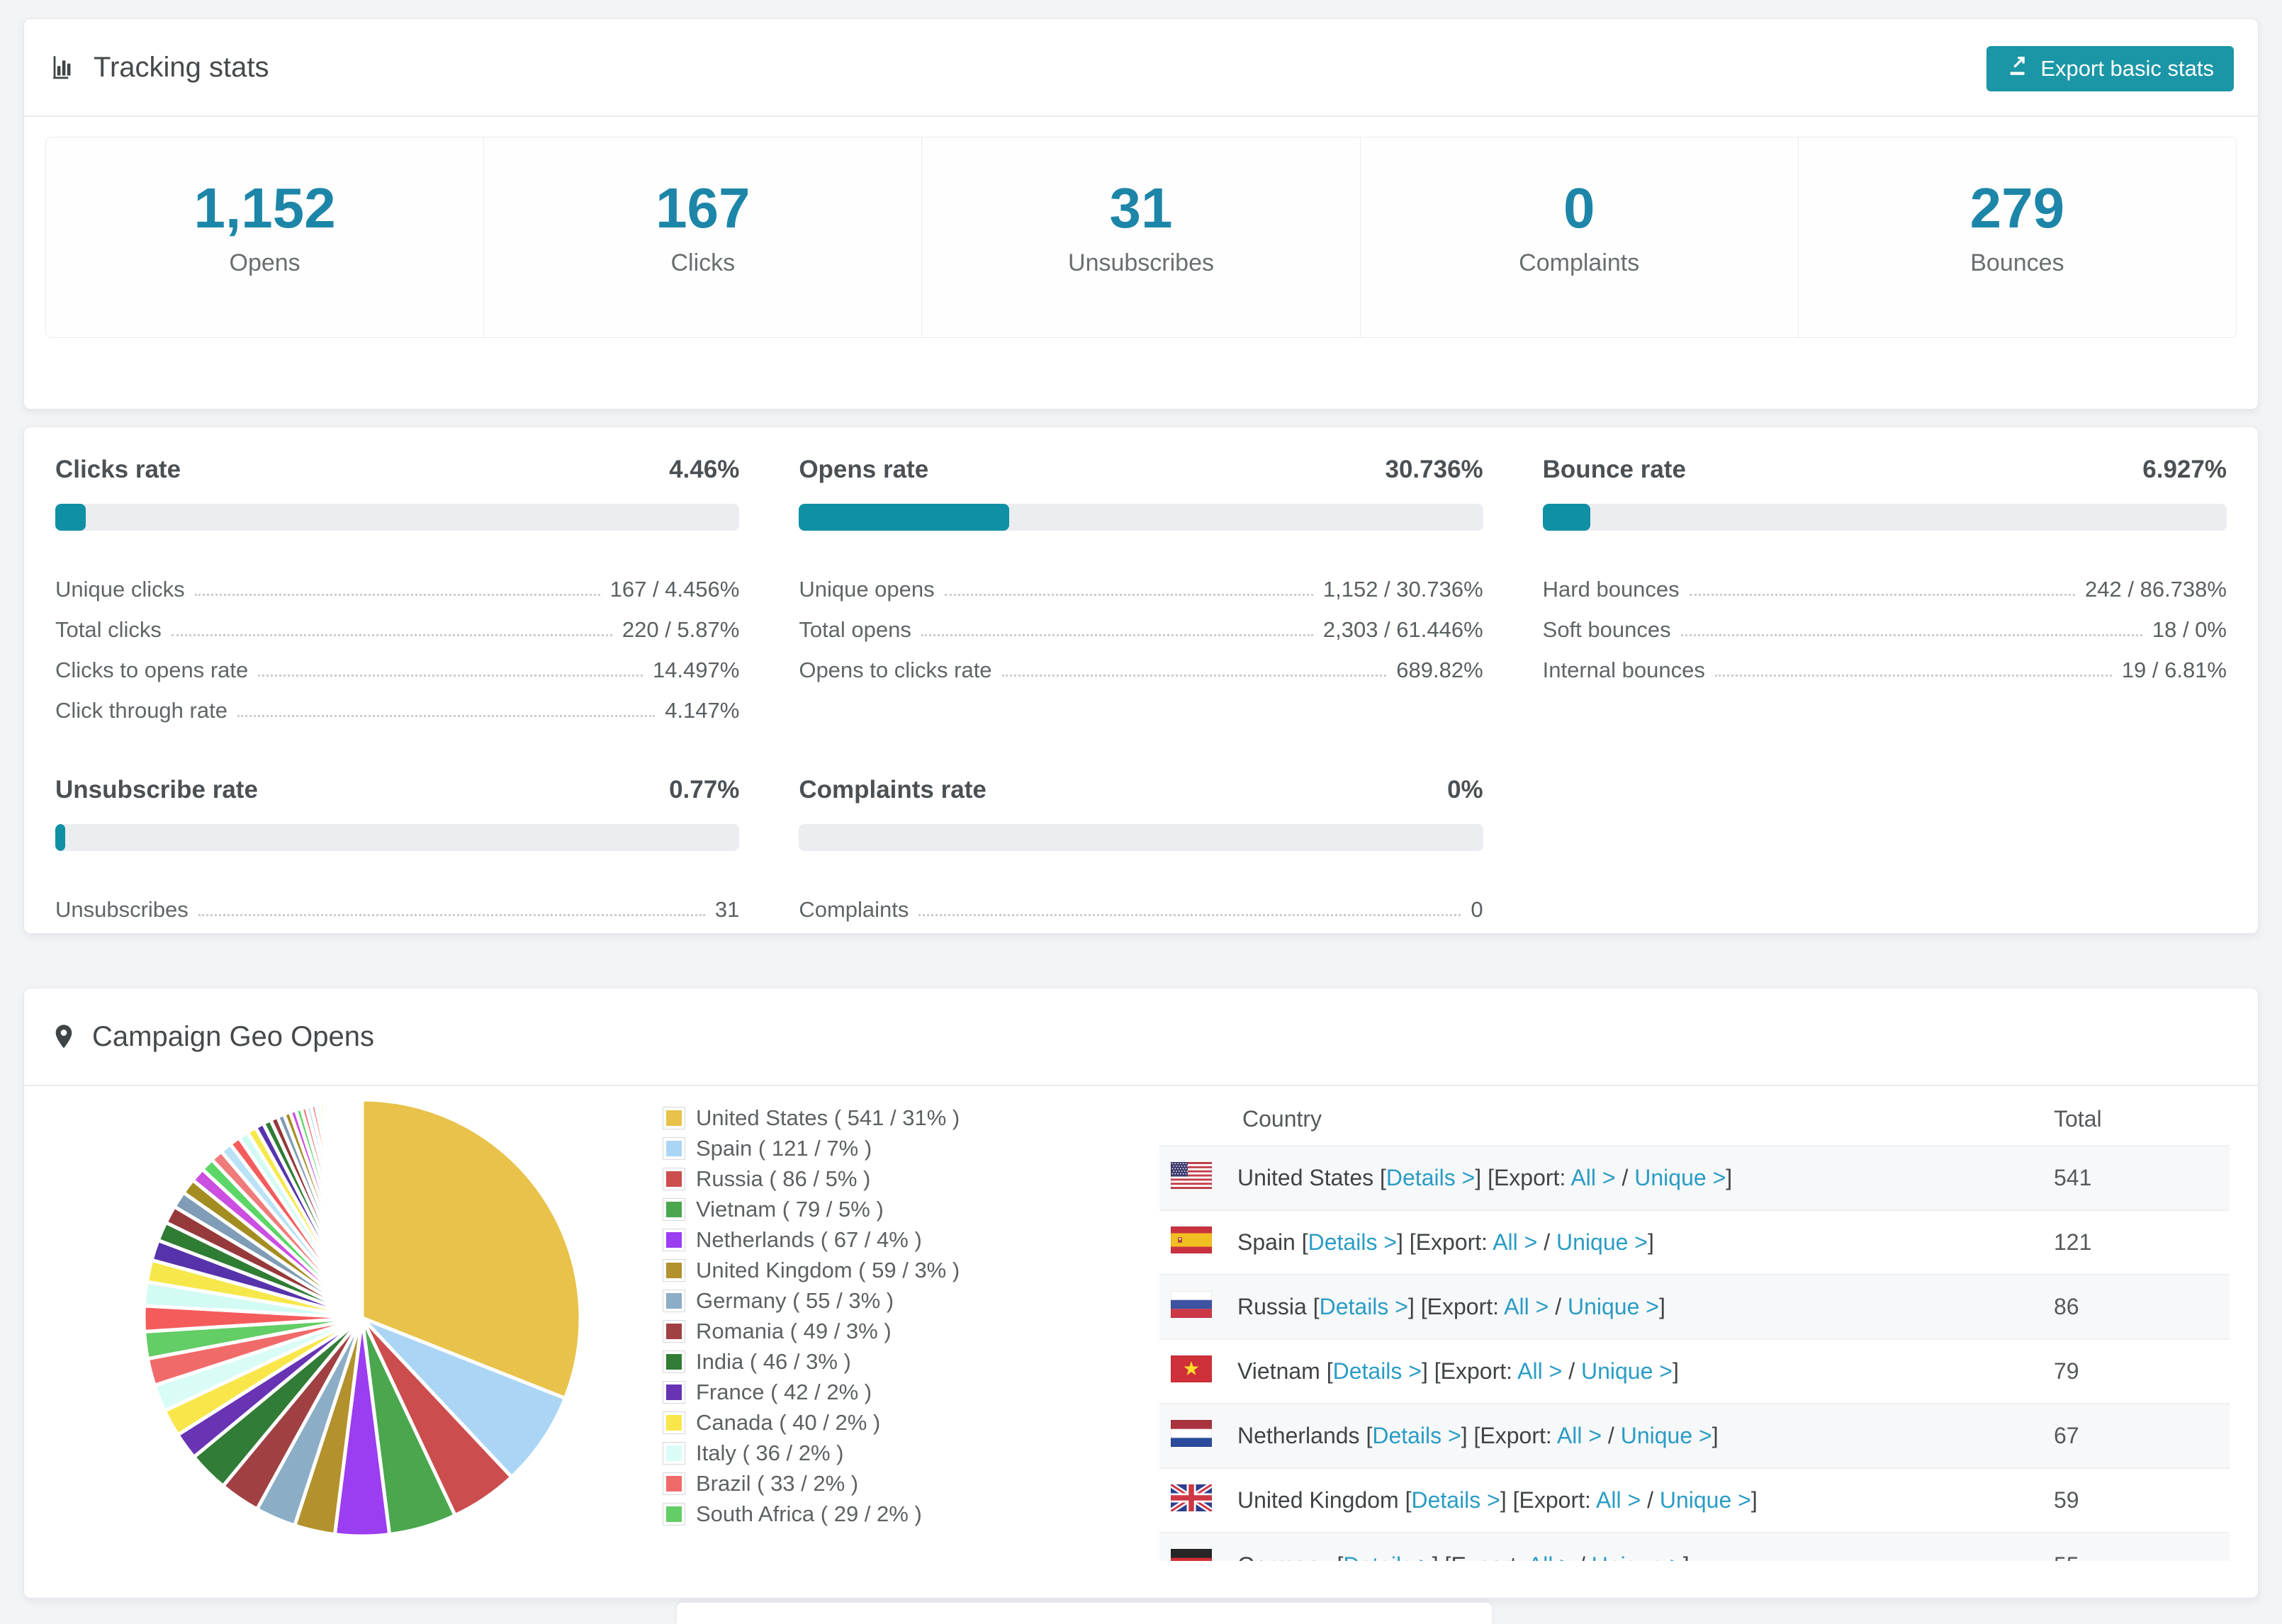 The width and height of the screenshot is (2282, 1624). Describe the element at coordinates (1706, 1500) in the screenshot. I see `export-unique-link-gb: Unique >` at that location.